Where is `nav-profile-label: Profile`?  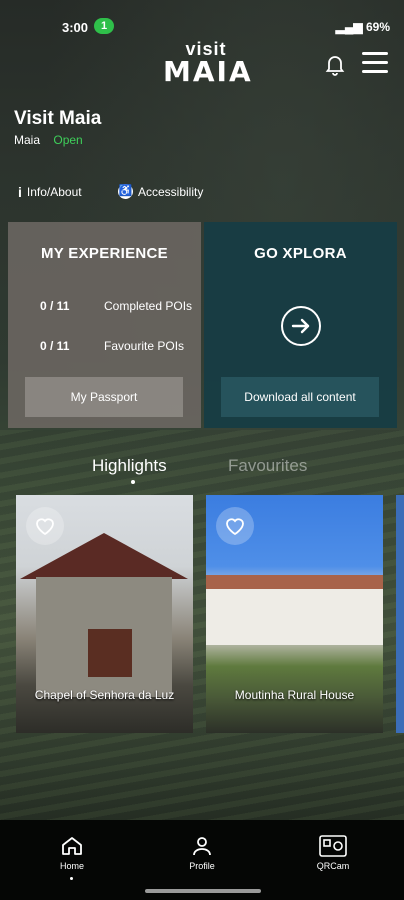
nav-profile-label: Profile is located at coordinates (202, 866).